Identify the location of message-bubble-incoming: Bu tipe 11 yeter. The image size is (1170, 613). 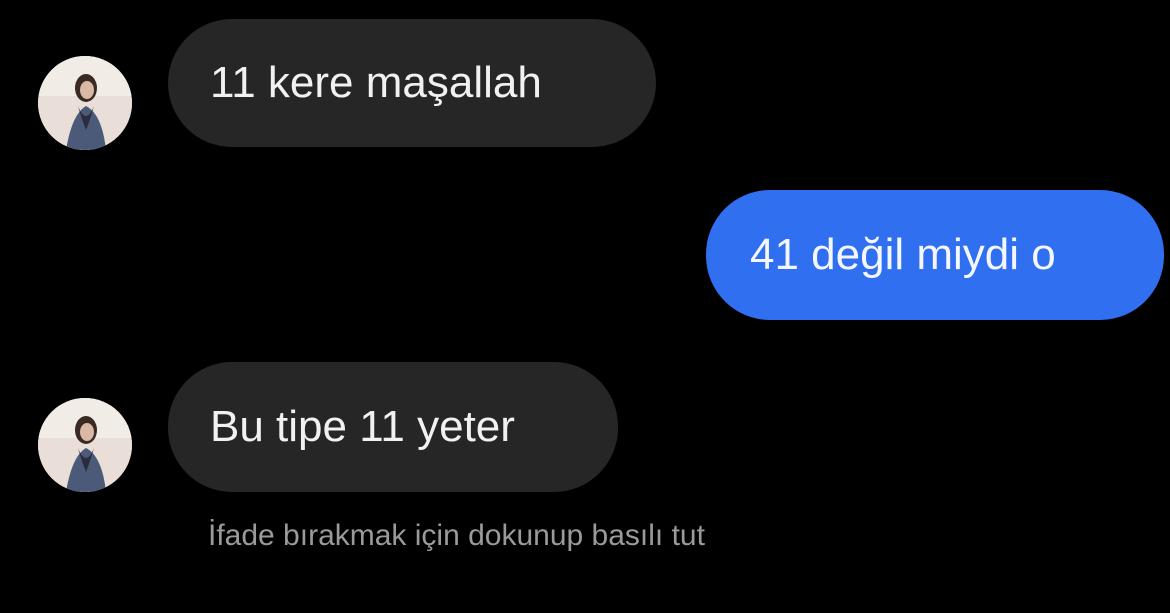
(393, 427).